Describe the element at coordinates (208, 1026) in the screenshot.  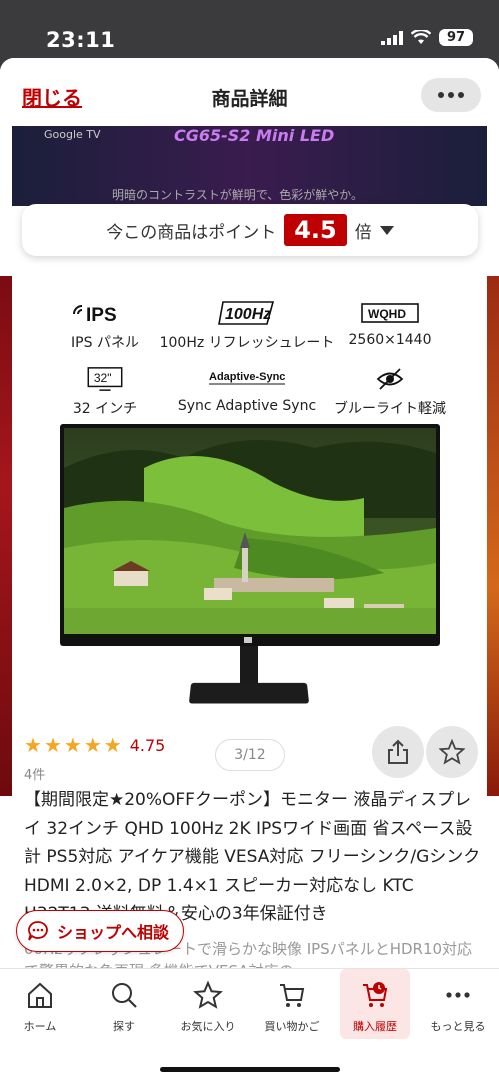
I see `nav-favorites-label: お気に入り` at that location.